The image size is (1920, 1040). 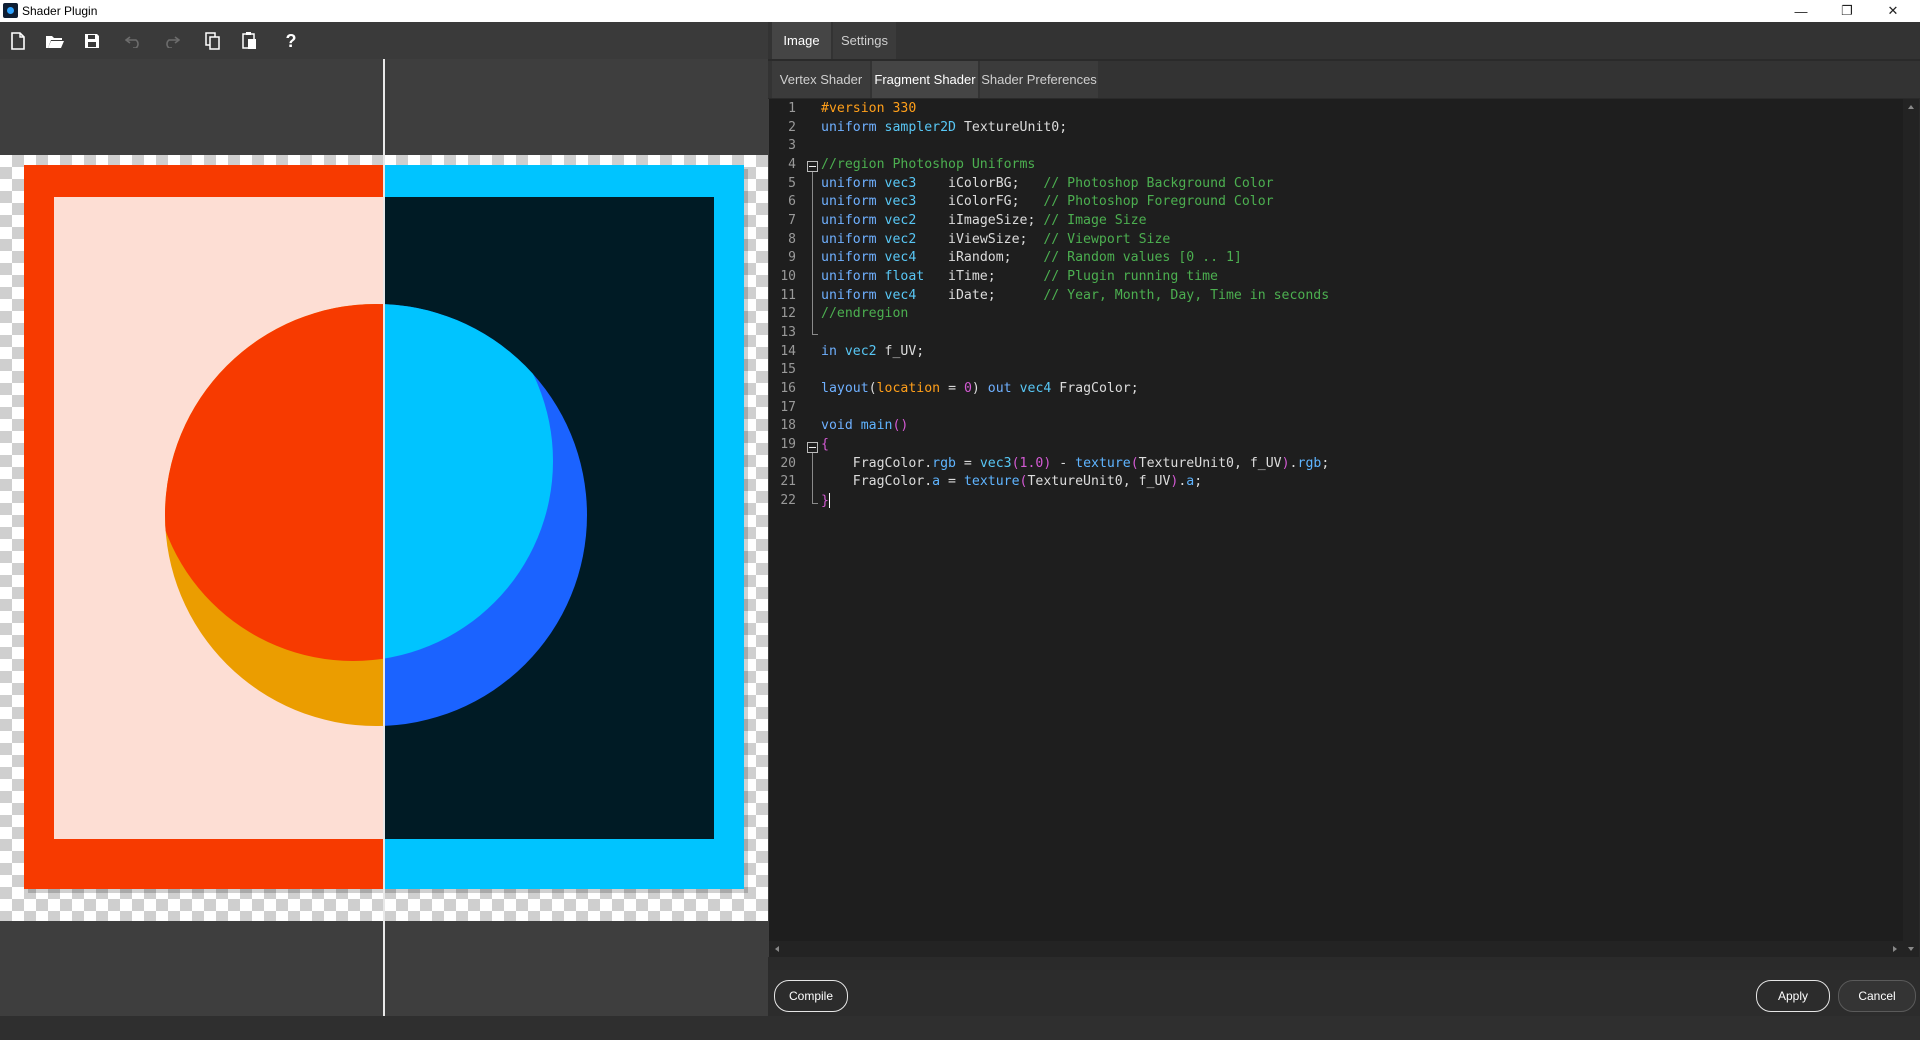 I want to click on app-icon, so click(x=10, y=10).